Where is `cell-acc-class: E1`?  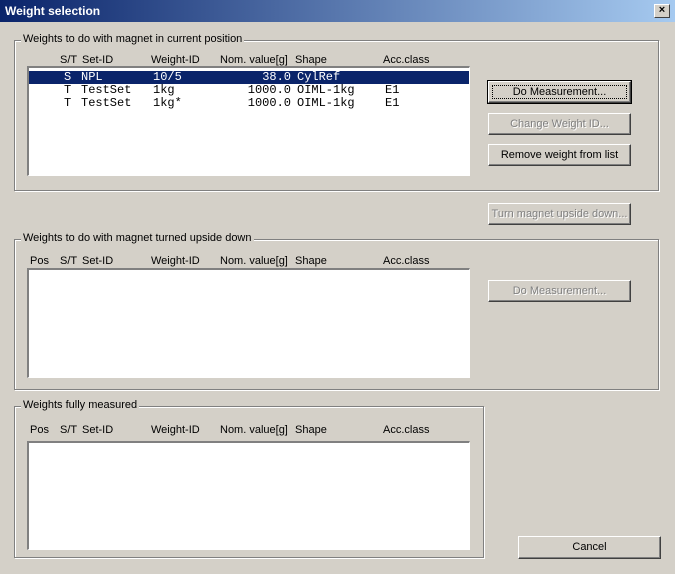 cell-acc-class: E1 is located at coordinates (392, 103).